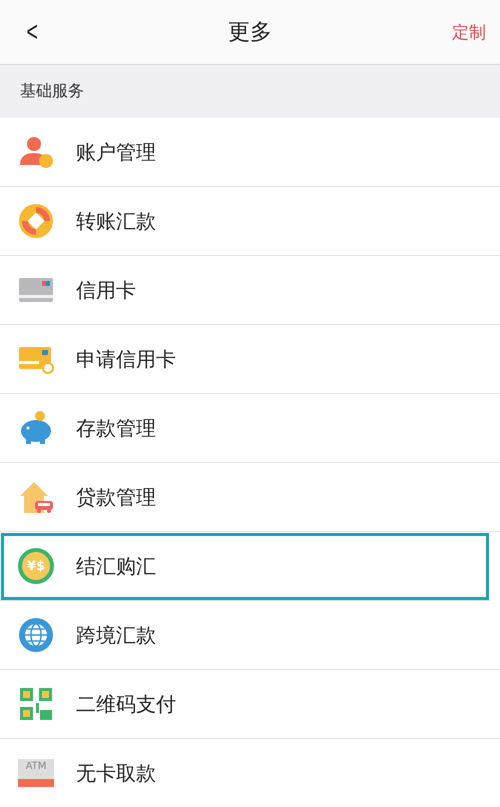 The height and width of the screenshot is (807, 500). Describe the element at coordinates (52, 91) in the screenshot. I see `section-title: 基础服务` at that location.